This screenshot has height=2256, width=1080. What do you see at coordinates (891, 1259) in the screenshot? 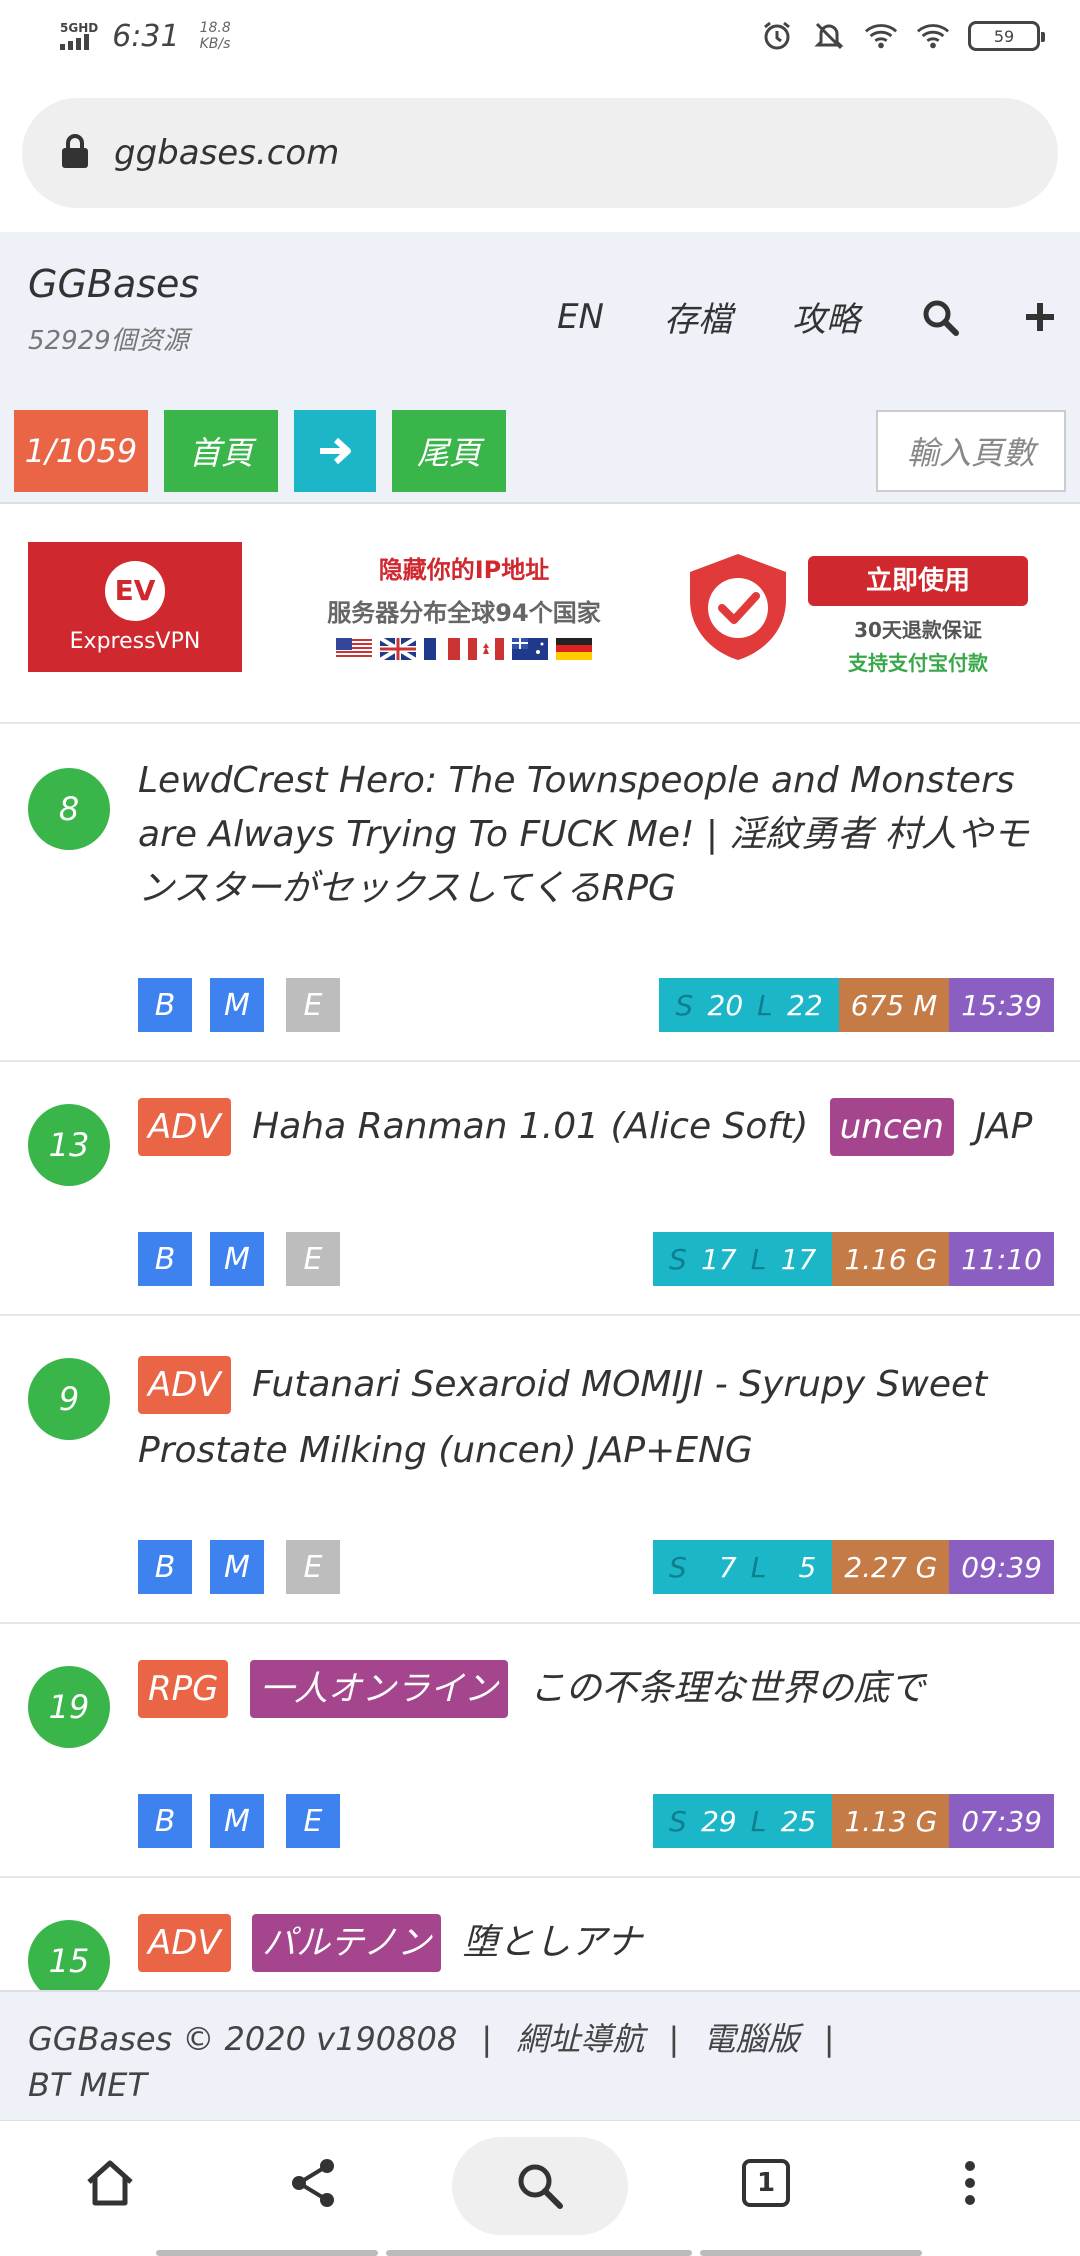
I see `file-size: 1.16 G` at bounding box center [891, 1259].